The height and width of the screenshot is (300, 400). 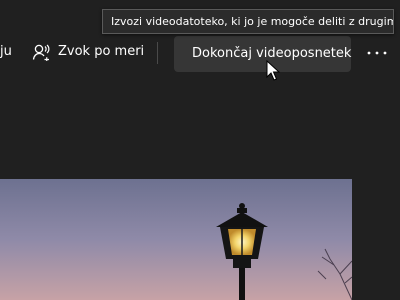 I want to click on custom-audio-label: Zvok po meri, so click(x=101, y=51).